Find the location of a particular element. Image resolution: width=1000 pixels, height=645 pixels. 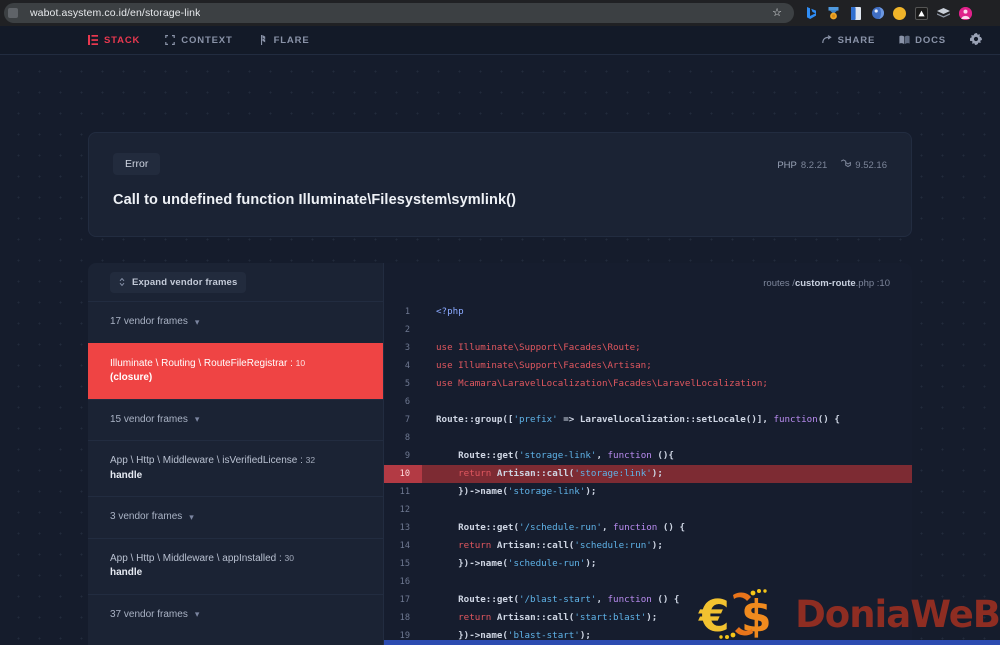

stack-icon is located at coordinates (943, 13).